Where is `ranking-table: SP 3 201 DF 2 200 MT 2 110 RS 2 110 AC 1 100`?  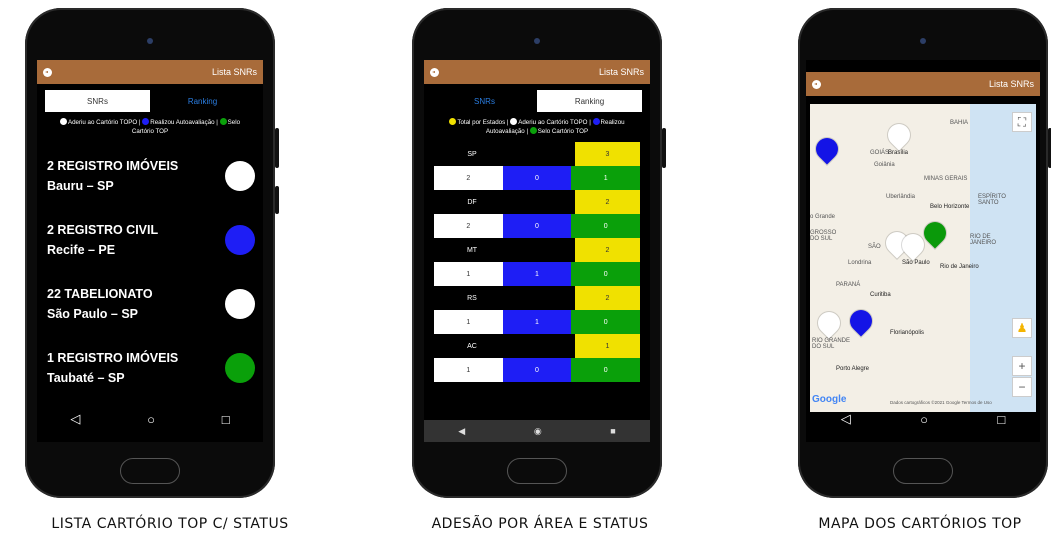
ranking-table: SP 3 201 DF 2 200 MT 2 110 RS 2 110 AC 1 100 is located at coordinates (537, 262).